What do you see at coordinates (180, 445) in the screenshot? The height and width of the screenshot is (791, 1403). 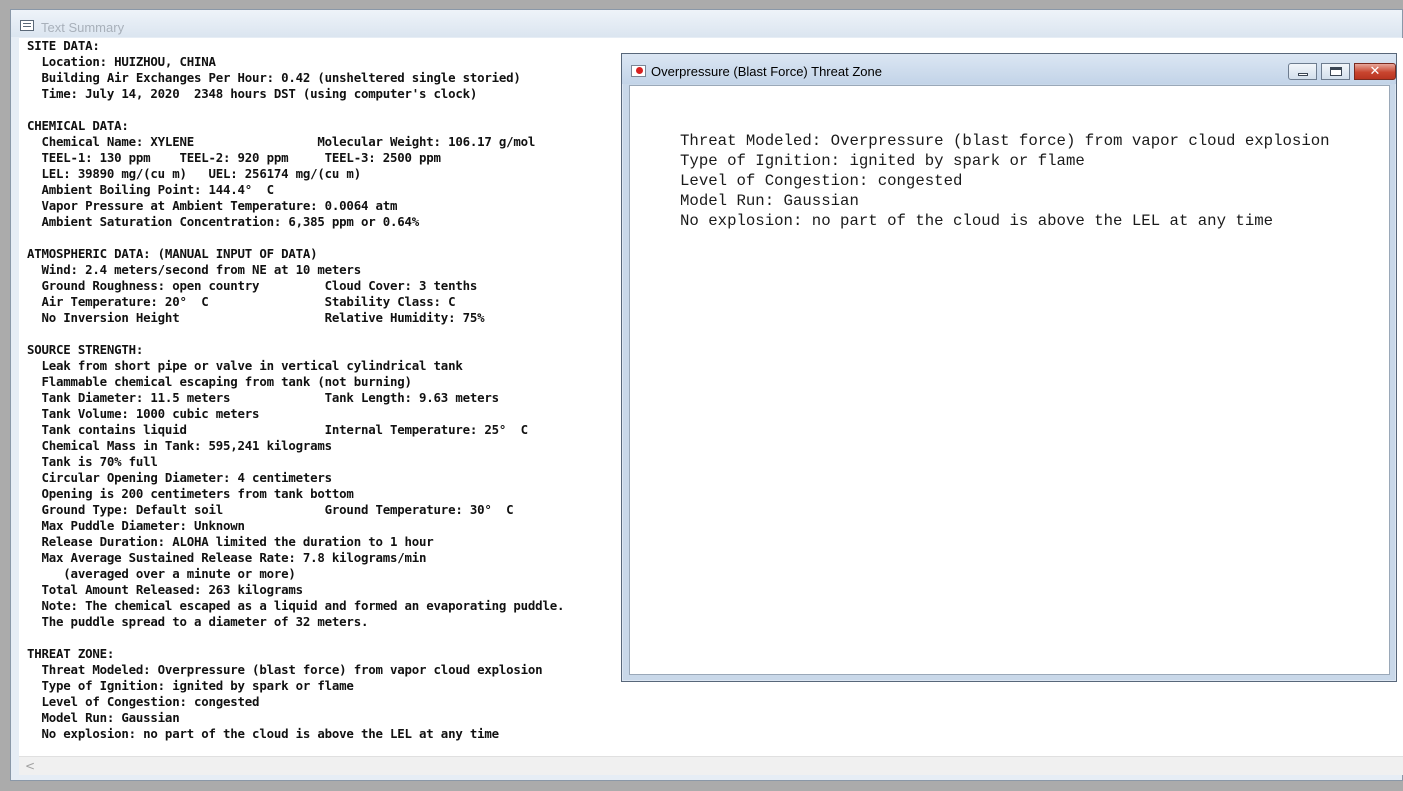 I see `summary-line: Chemical Mass in Tank: 595,241 kilograms` at bounding box center [180, 445].